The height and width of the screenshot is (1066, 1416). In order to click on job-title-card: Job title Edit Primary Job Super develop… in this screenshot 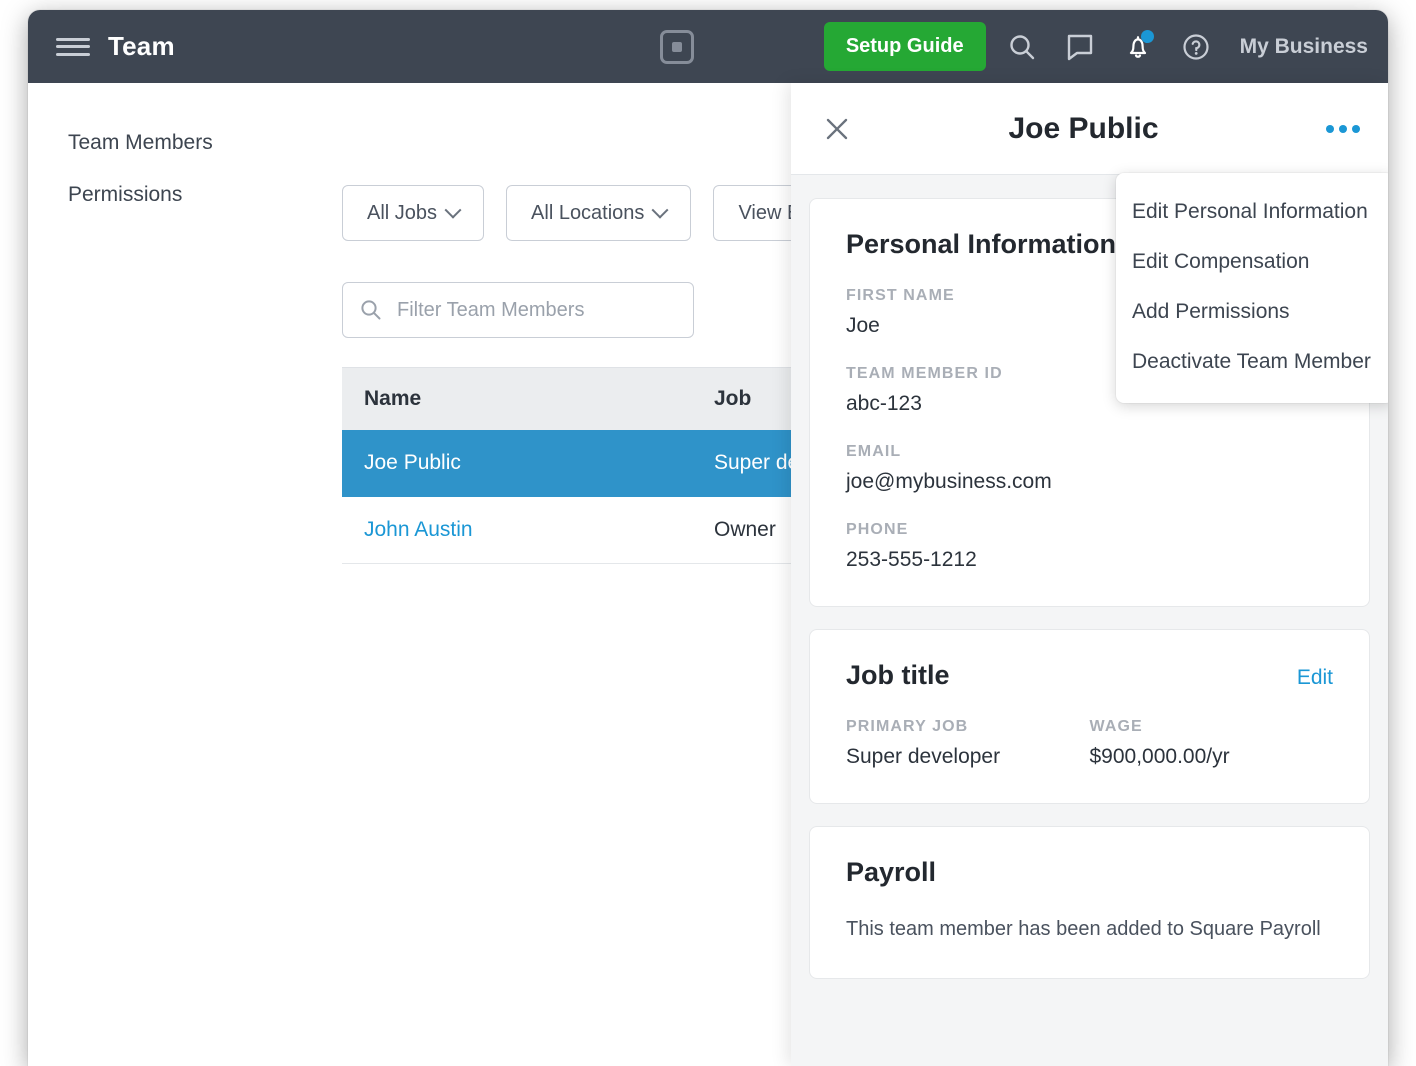, I will do `click(1089, 716)`.